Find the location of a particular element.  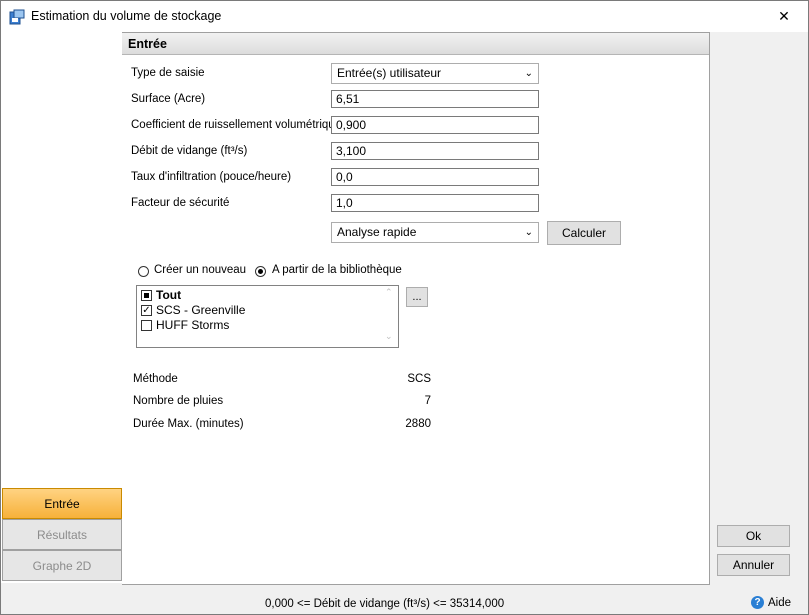

scroll-up-icon: ⌃ is located at coordinates (389, 292).